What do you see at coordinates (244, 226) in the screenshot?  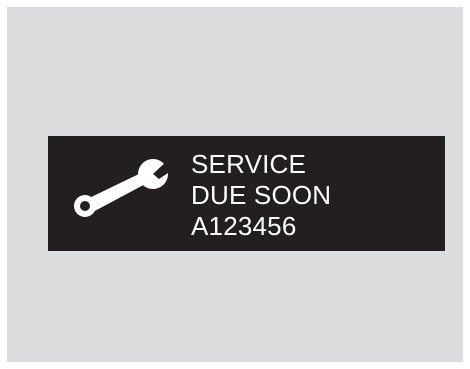 I see `service-code: A123456` at bounding box center [244, 226].